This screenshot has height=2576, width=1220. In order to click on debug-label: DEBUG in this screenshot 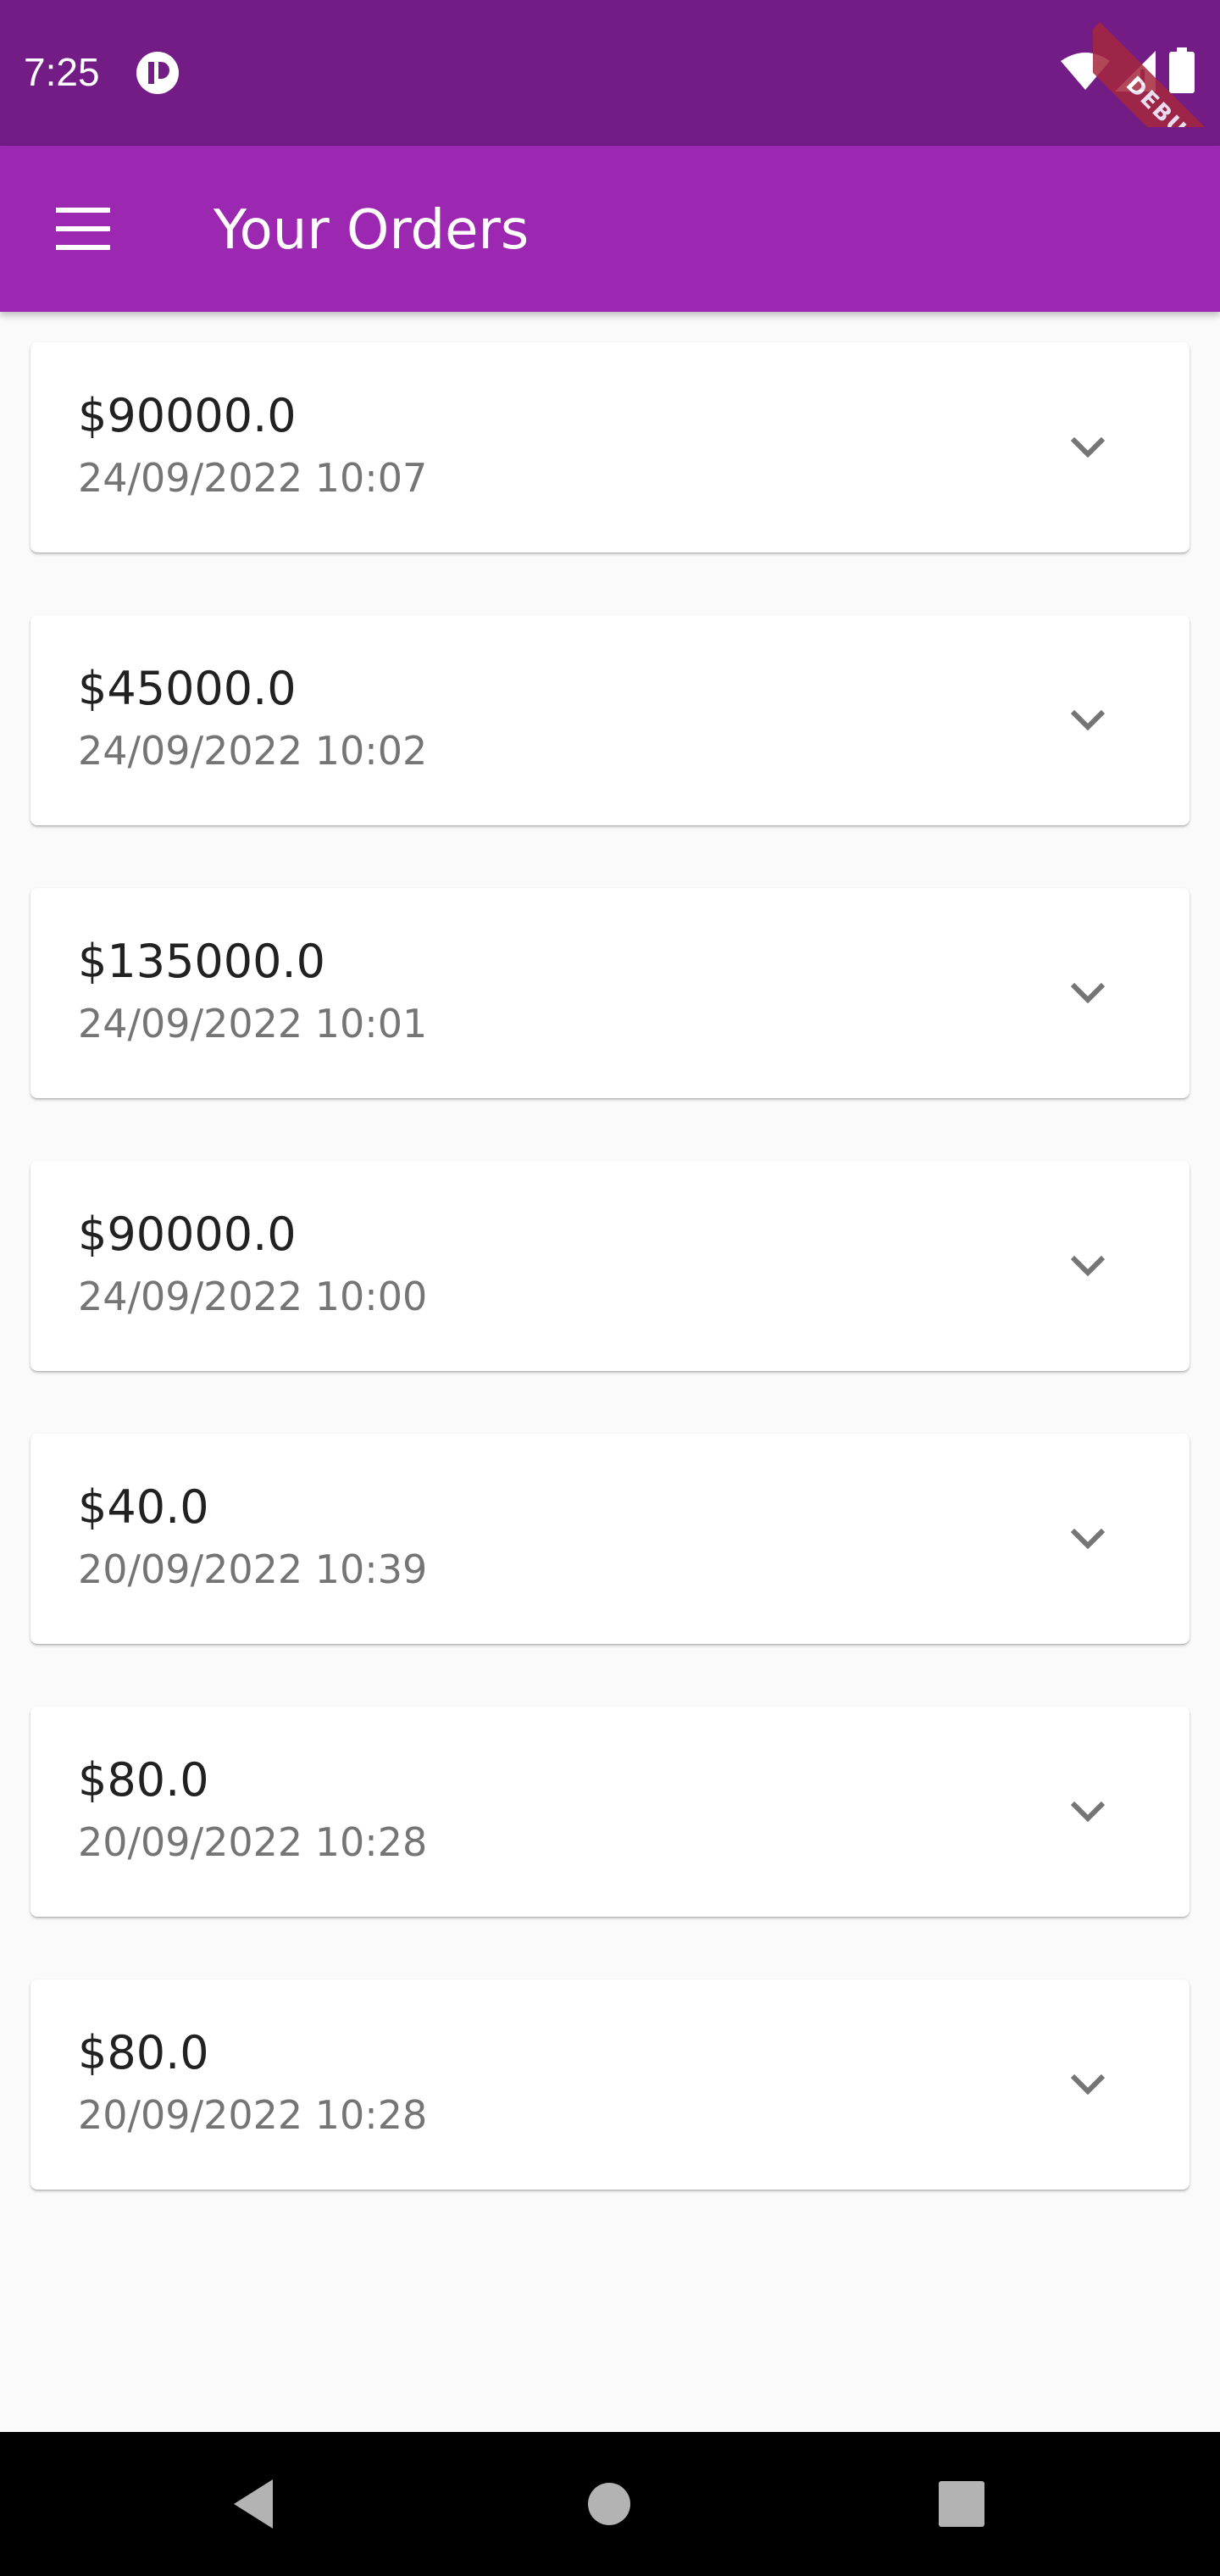, I will do `click(1156, 74)`.